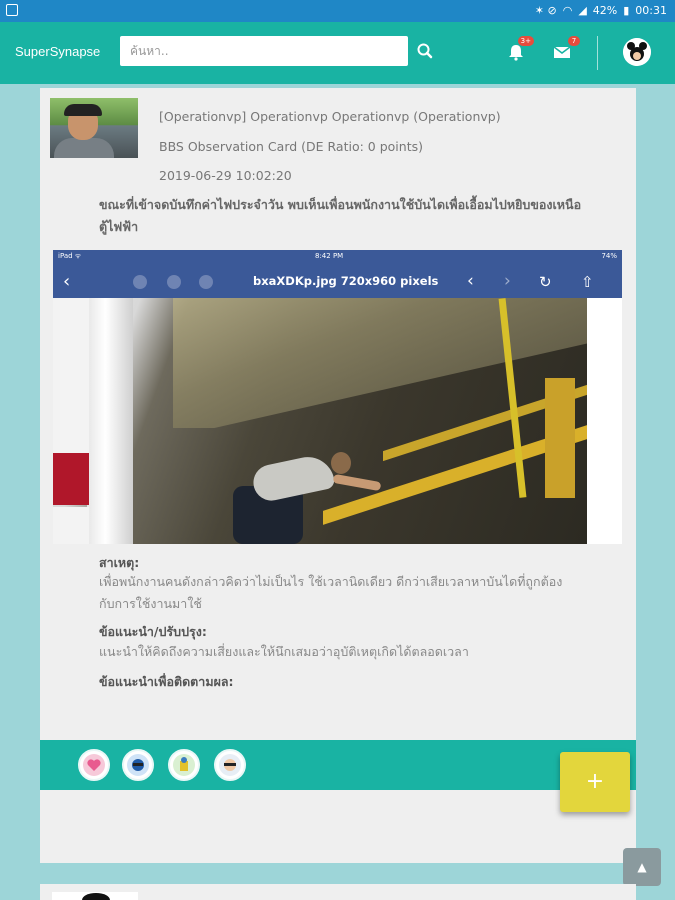 The height and width of the screenshot is (900, 675). Describe the element at coordinates (337, 11) in the screenshot. I see `system-status-bar: ✶ ⊘ ◠ ◢ 42% ▮ 00:31` at that location.